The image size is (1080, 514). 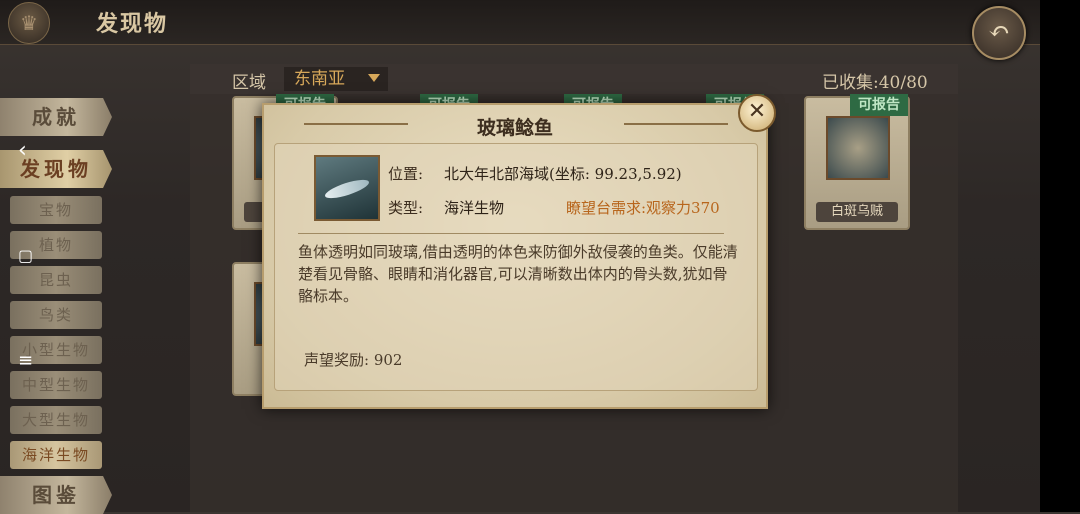 I want to click on discovery-card: 白斑乌贼, so click(x=857, y=163).